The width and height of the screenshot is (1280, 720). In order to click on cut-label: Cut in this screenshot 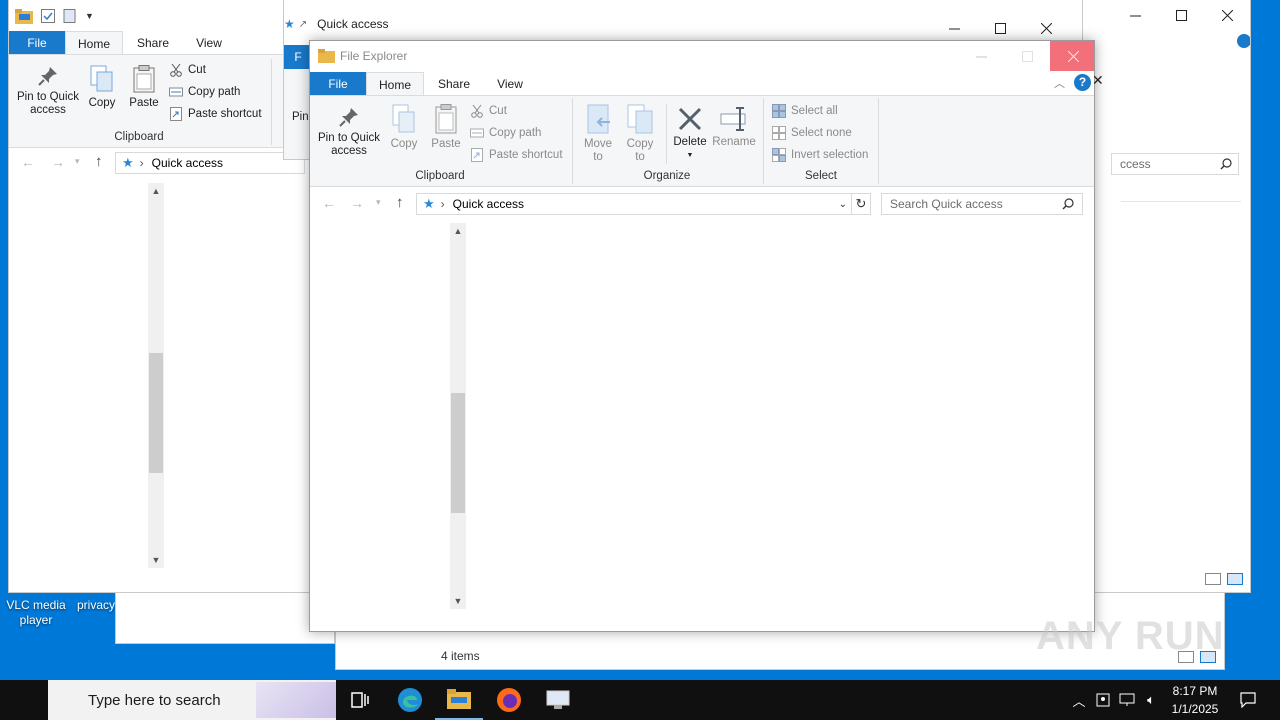, I will do `click(197, 70)`.